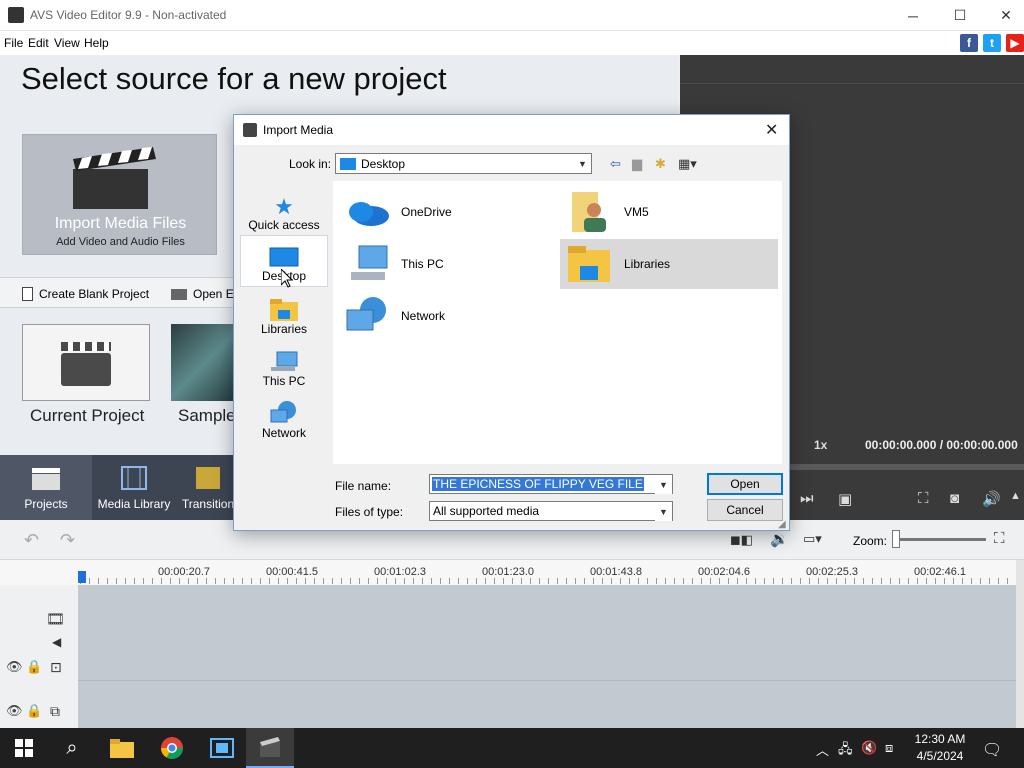  What do you see at coordinates (72, 748) in the screenshot?
I see `search-icon: ⌕` at bounding box center [72, 748].